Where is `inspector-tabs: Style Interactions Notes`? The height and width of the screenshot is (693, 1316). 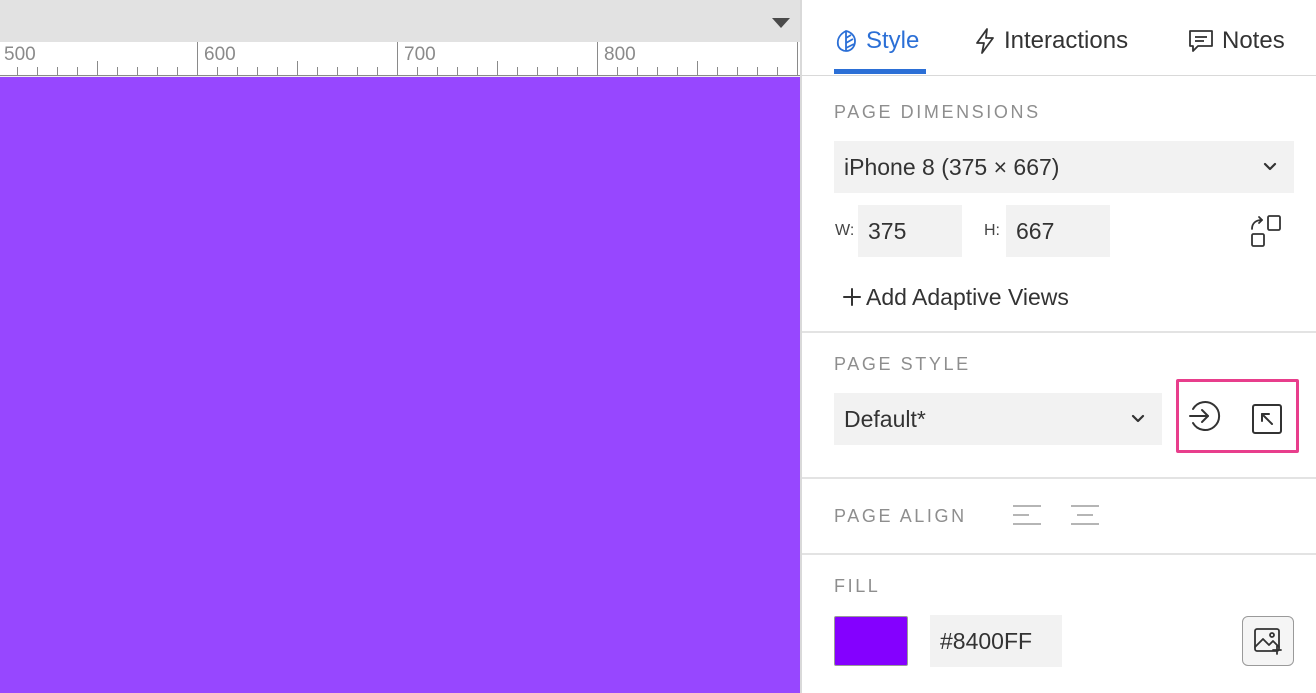
inspector-tabs: Style Interactions Notes is located at coordinates (1059, 38).